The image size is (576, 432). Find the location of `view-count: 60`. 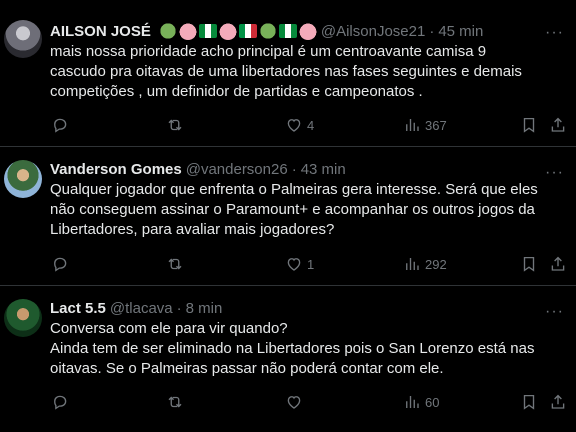

view-count: 60 is located at coordinates (432, 402).